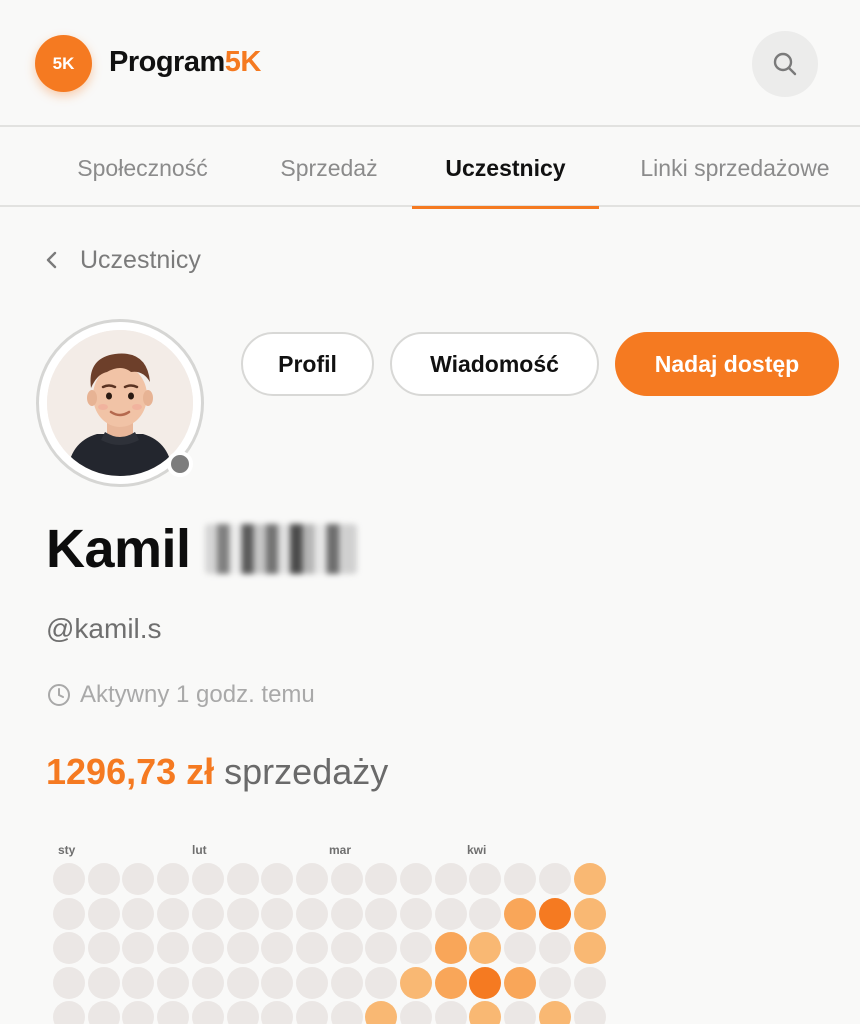  What do you see at coordinates (735, 168) in the screenshot?
I see `tab-linki-sprzedazowe: Linki sprzedażowe` at bounding box center [735, 168].